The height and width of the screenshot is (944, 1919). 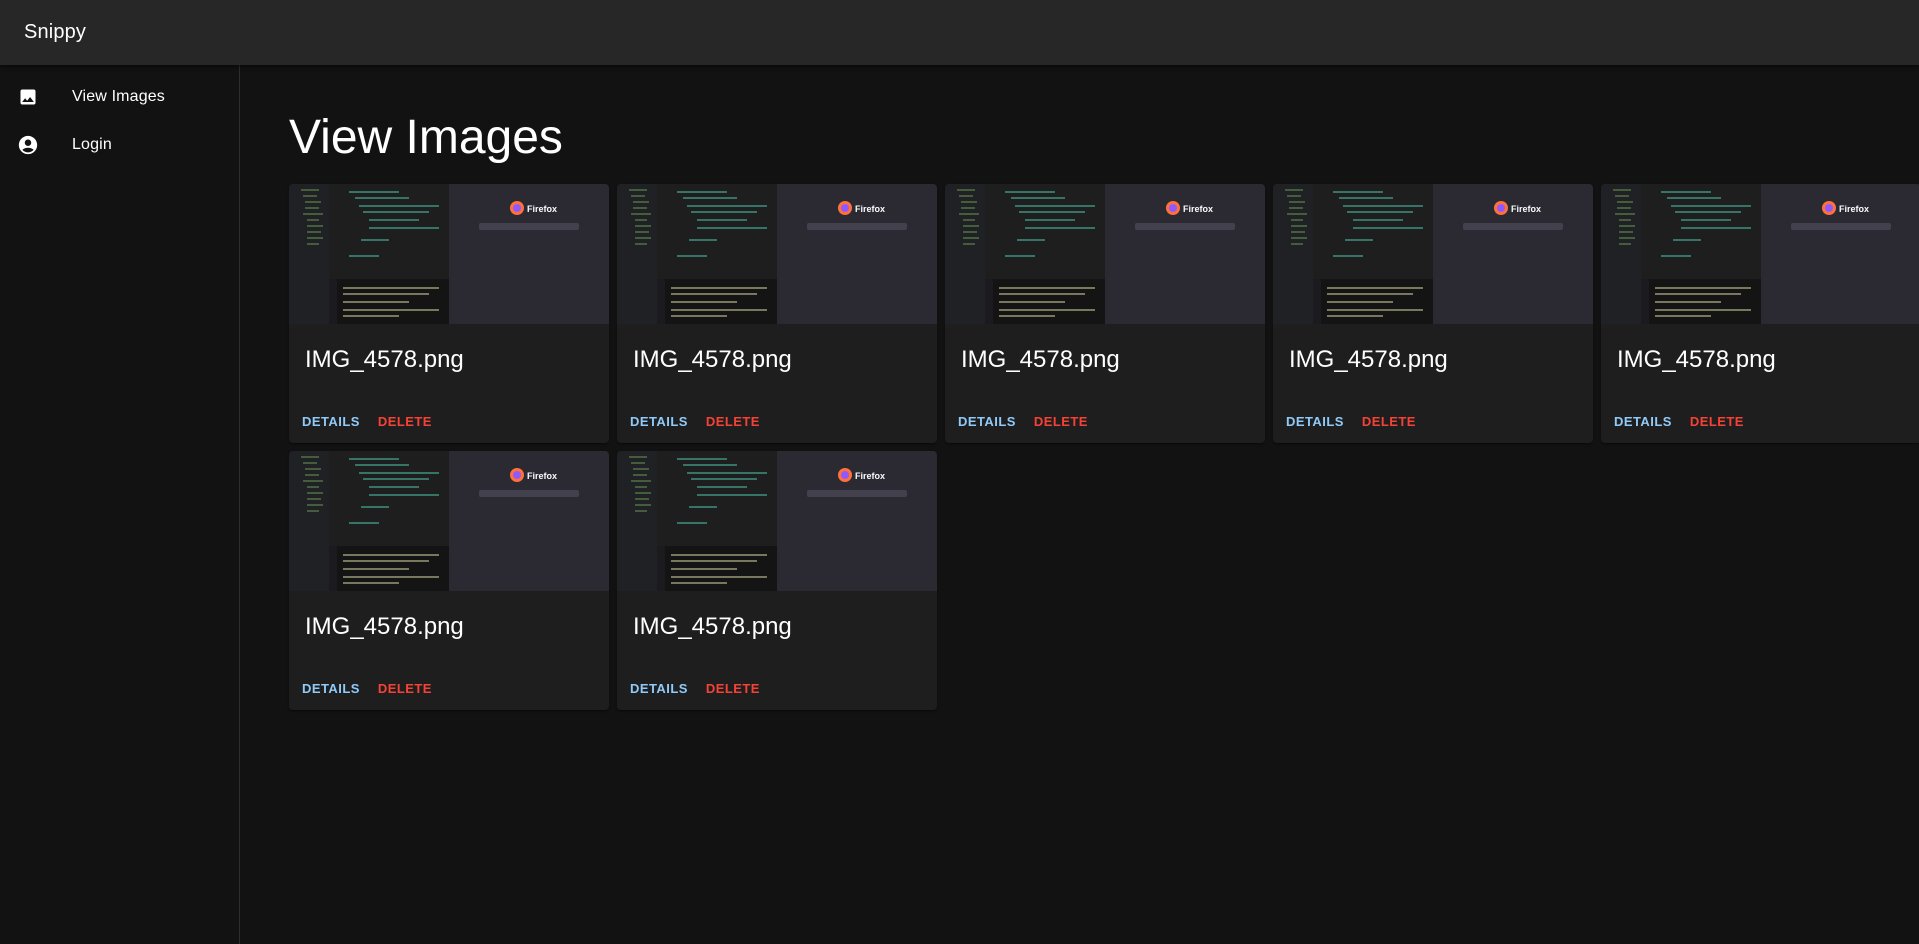 What do you see at coordinates (28, 145) in the screenshot?
I see `account-circle-icon` at bounding box center [28, 145].